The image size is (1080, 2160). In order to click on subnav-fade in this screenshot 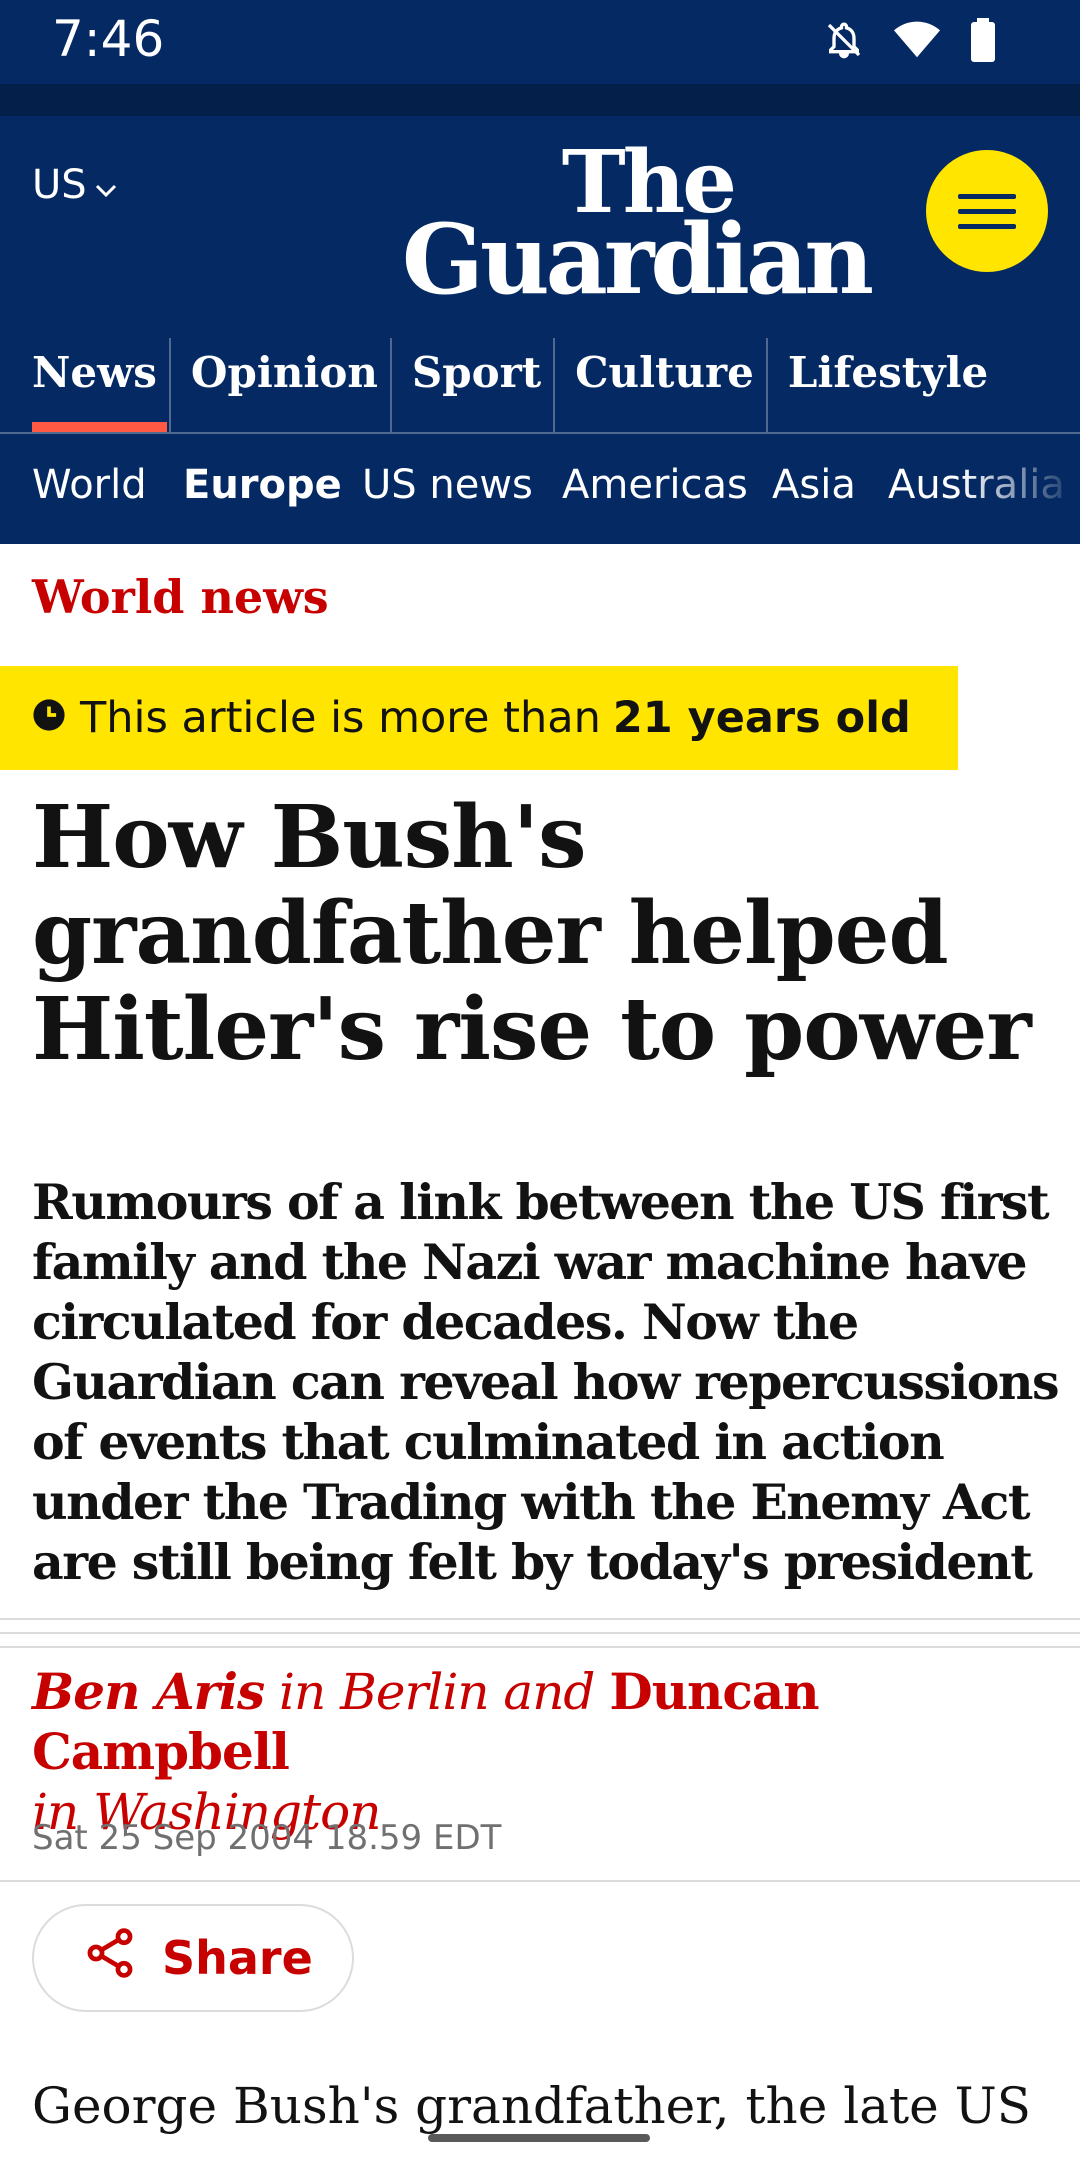, I will do `click(1020, 489)`.